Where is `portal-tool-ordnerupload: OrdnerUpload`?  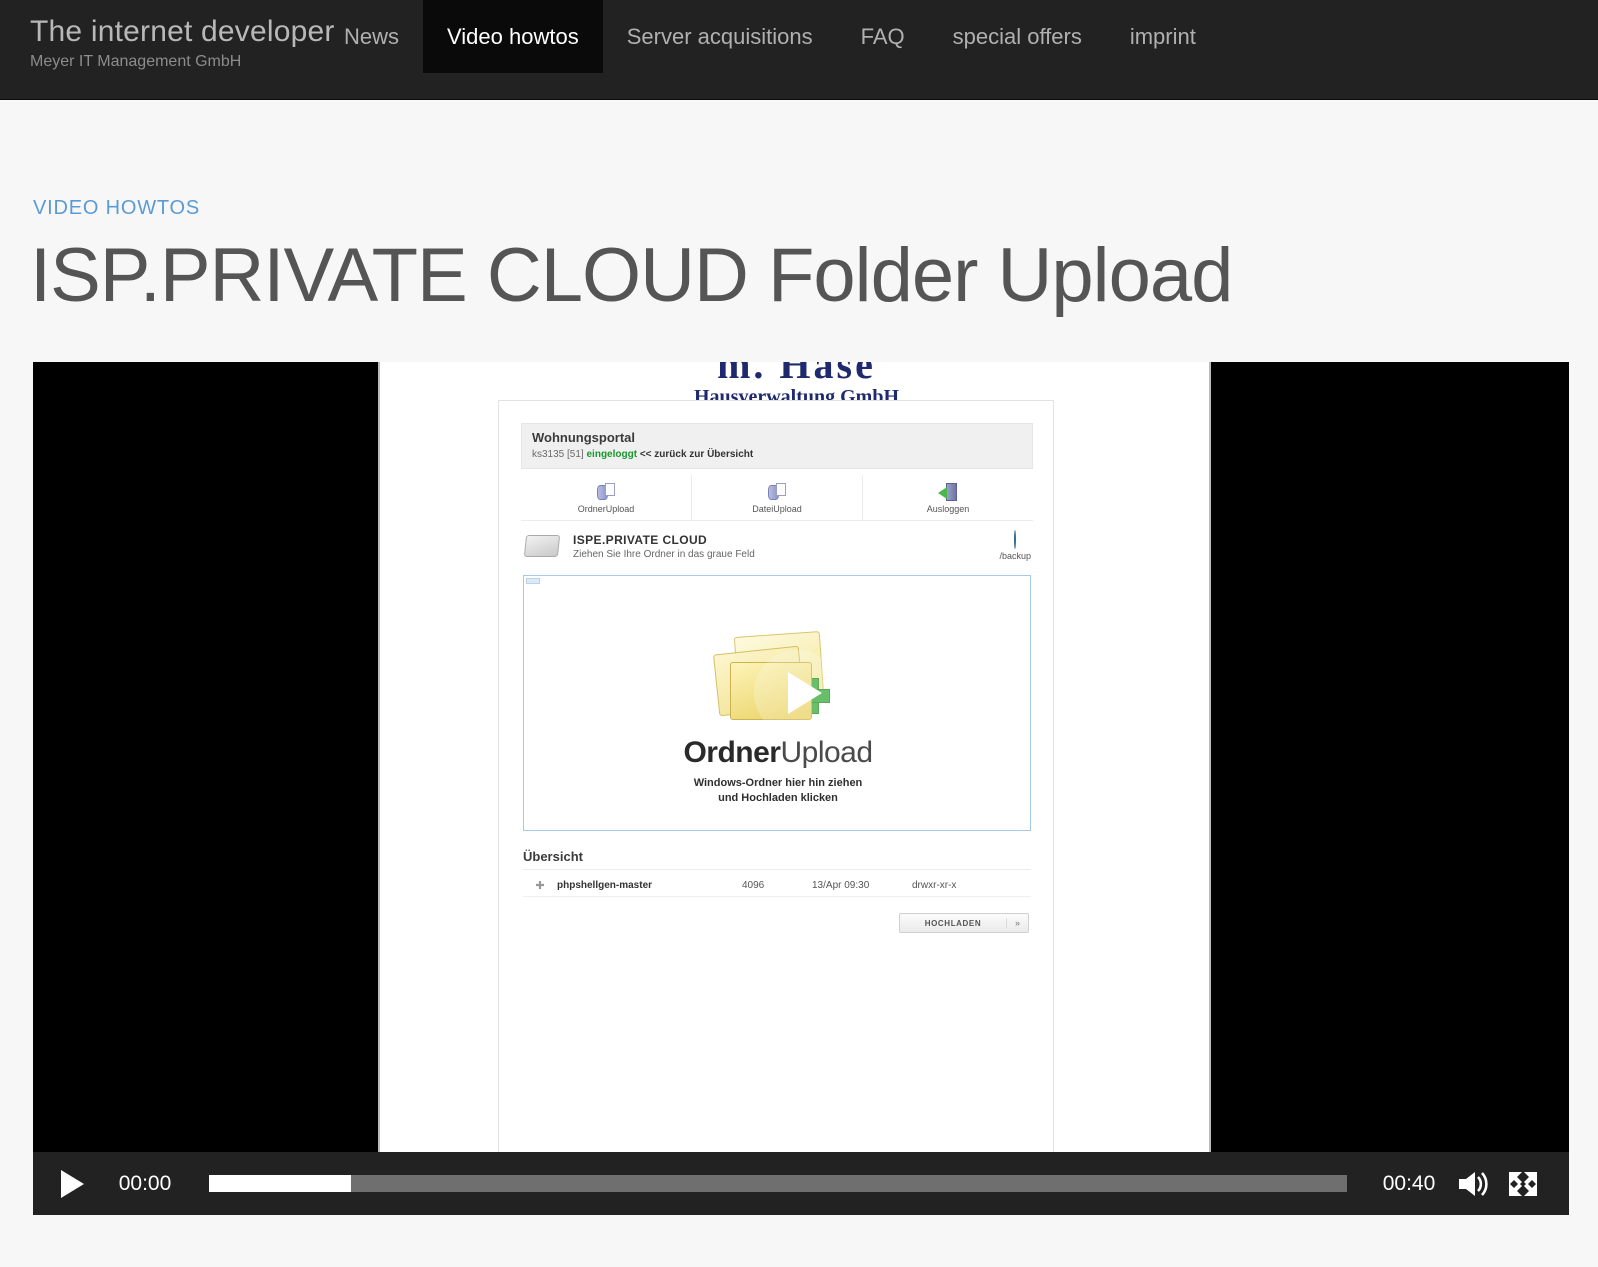
portal-tool-ordnerupload: OrdnerUpload is located at coordinates (606, 497).